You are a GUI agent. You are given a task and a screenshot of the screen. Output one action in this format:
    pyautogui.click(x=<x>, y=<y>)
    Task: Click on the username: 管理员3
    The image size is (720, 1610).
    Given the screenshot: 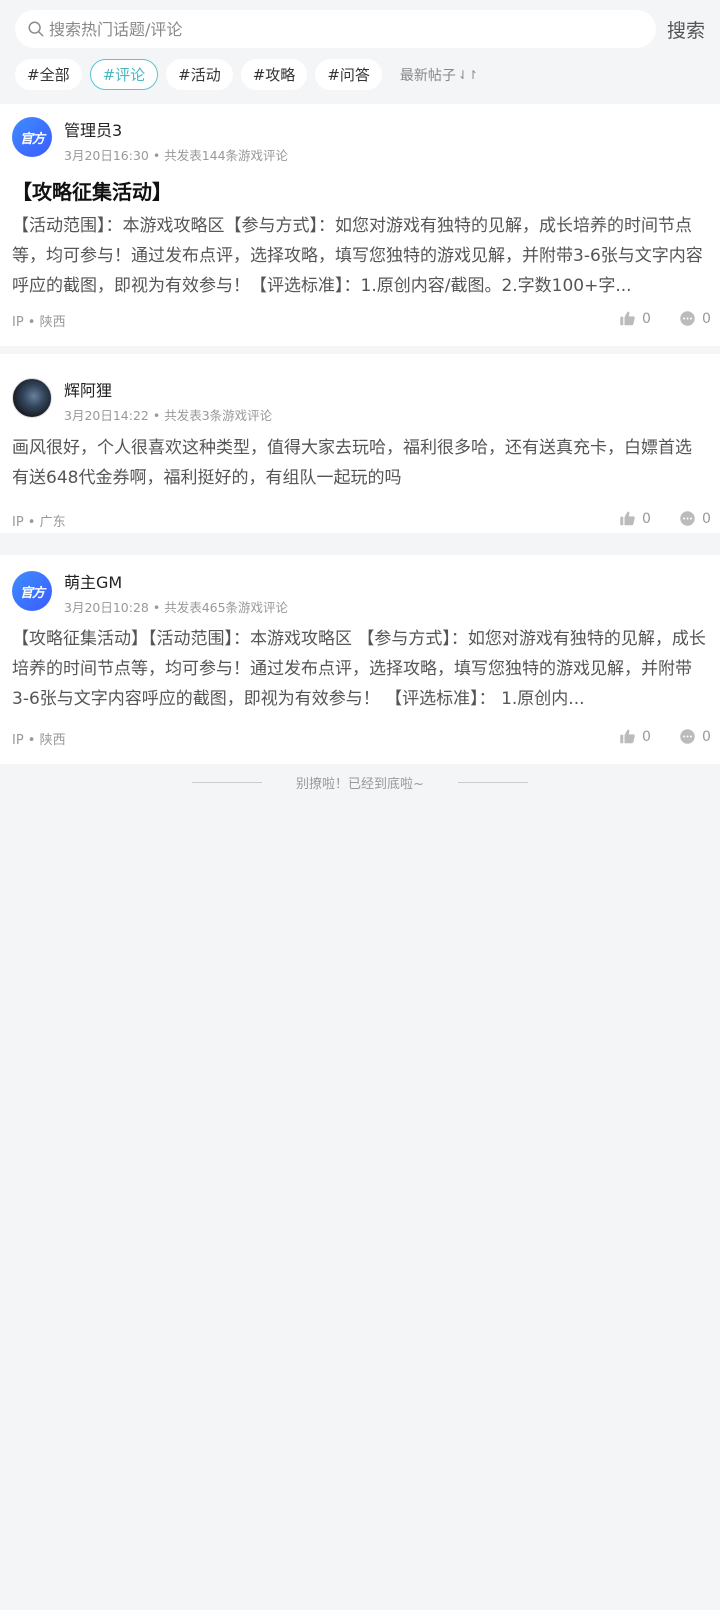 What is the action you would take?
    pyautogui.click(x=93, y=129)
    